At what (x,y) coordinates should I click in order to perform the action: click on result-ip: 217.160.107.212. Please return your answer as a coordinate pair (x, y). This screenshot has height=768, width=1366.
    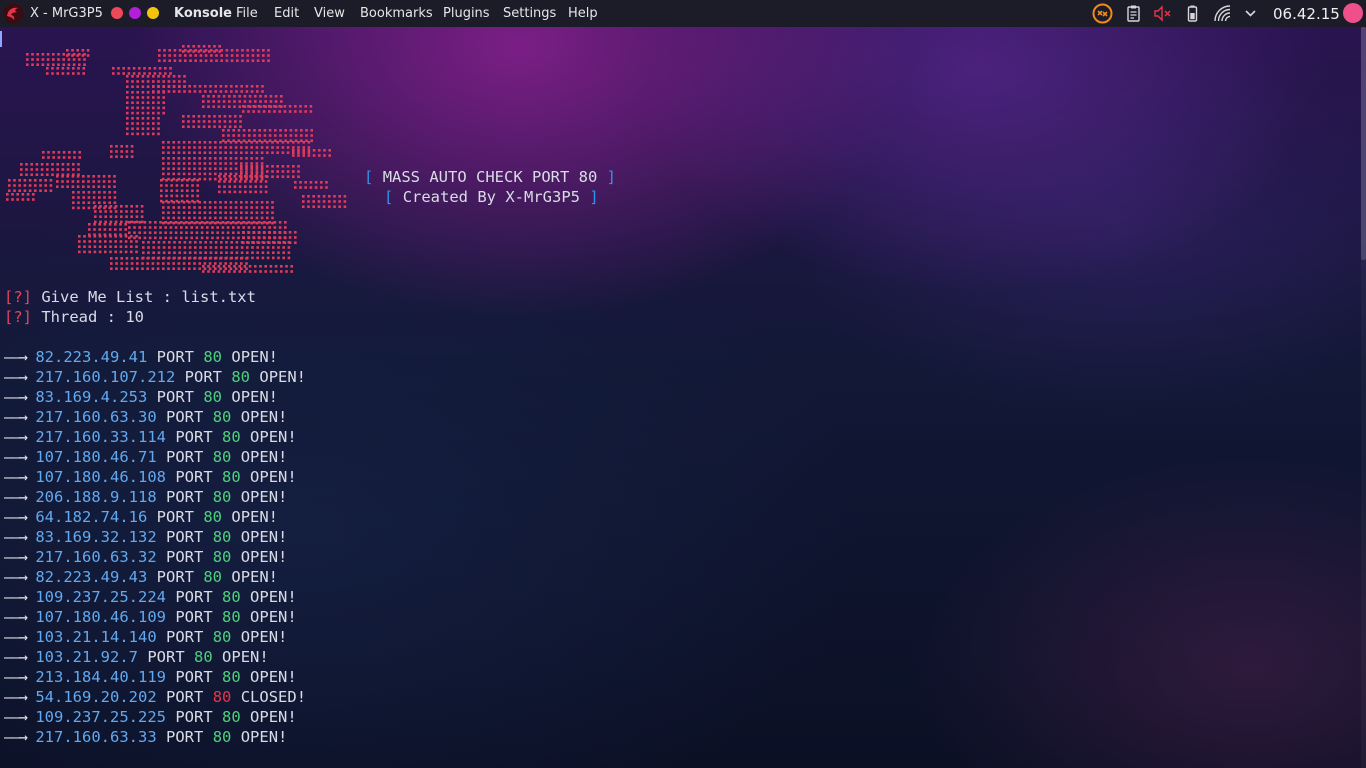
    Looking at the image, I should click on (105, 377).